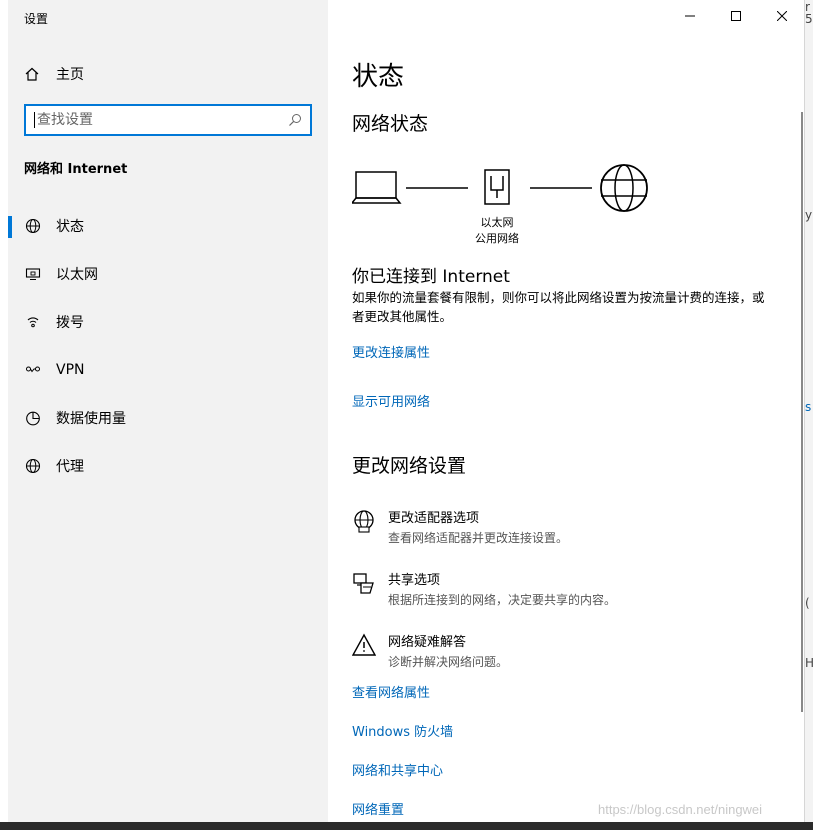 This screenshot has height=830, width=813. What do you see at coordinates (378, 808) in the screenshot?
I see `network-reset-link: 网络重置` at bounding box center [378, 808].